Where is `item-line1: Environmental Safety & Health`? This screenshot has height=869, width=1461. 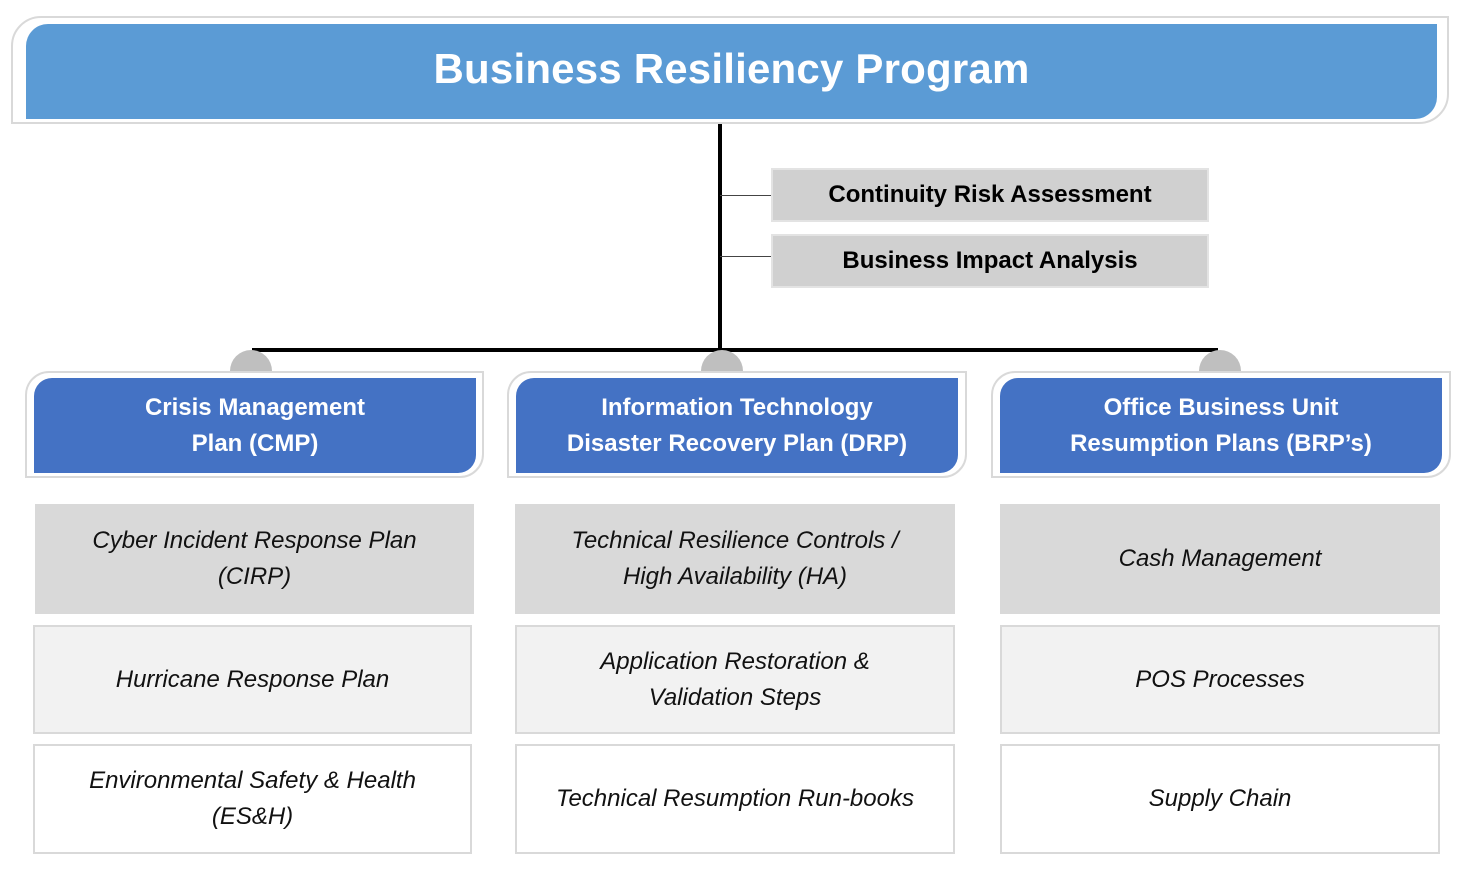
item-line1: Environmental Safety & Health is located at coordinates (252, 780).